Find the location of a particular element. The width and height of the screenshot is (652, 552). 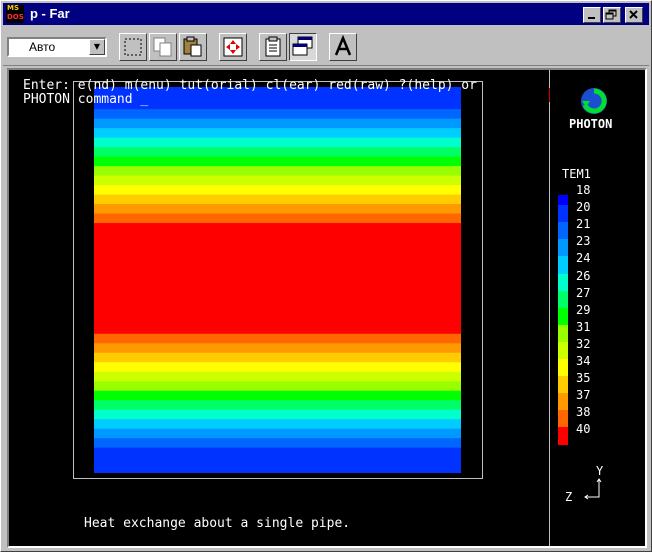

legend-value: 20 is located at coordinates (583, 207).